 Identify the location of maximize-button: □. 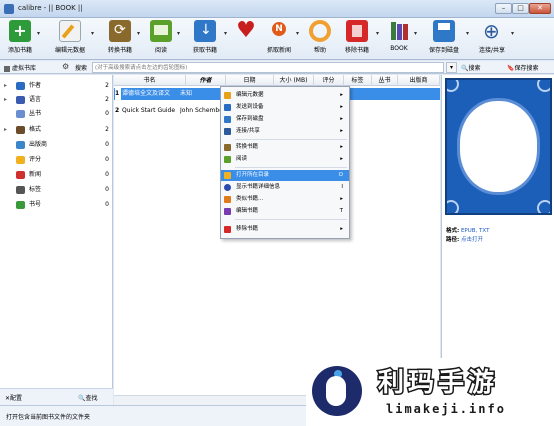
(520, 8).